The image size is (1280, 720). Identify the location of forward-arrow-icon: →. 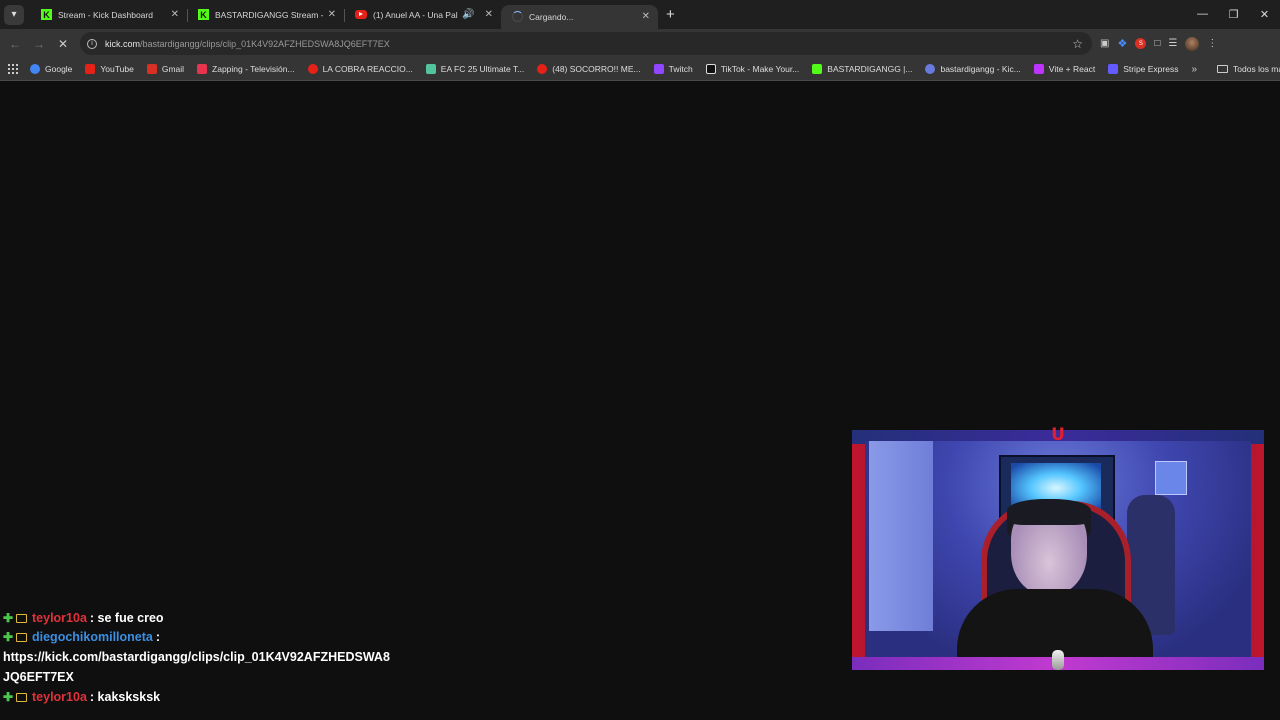
(39, 44).